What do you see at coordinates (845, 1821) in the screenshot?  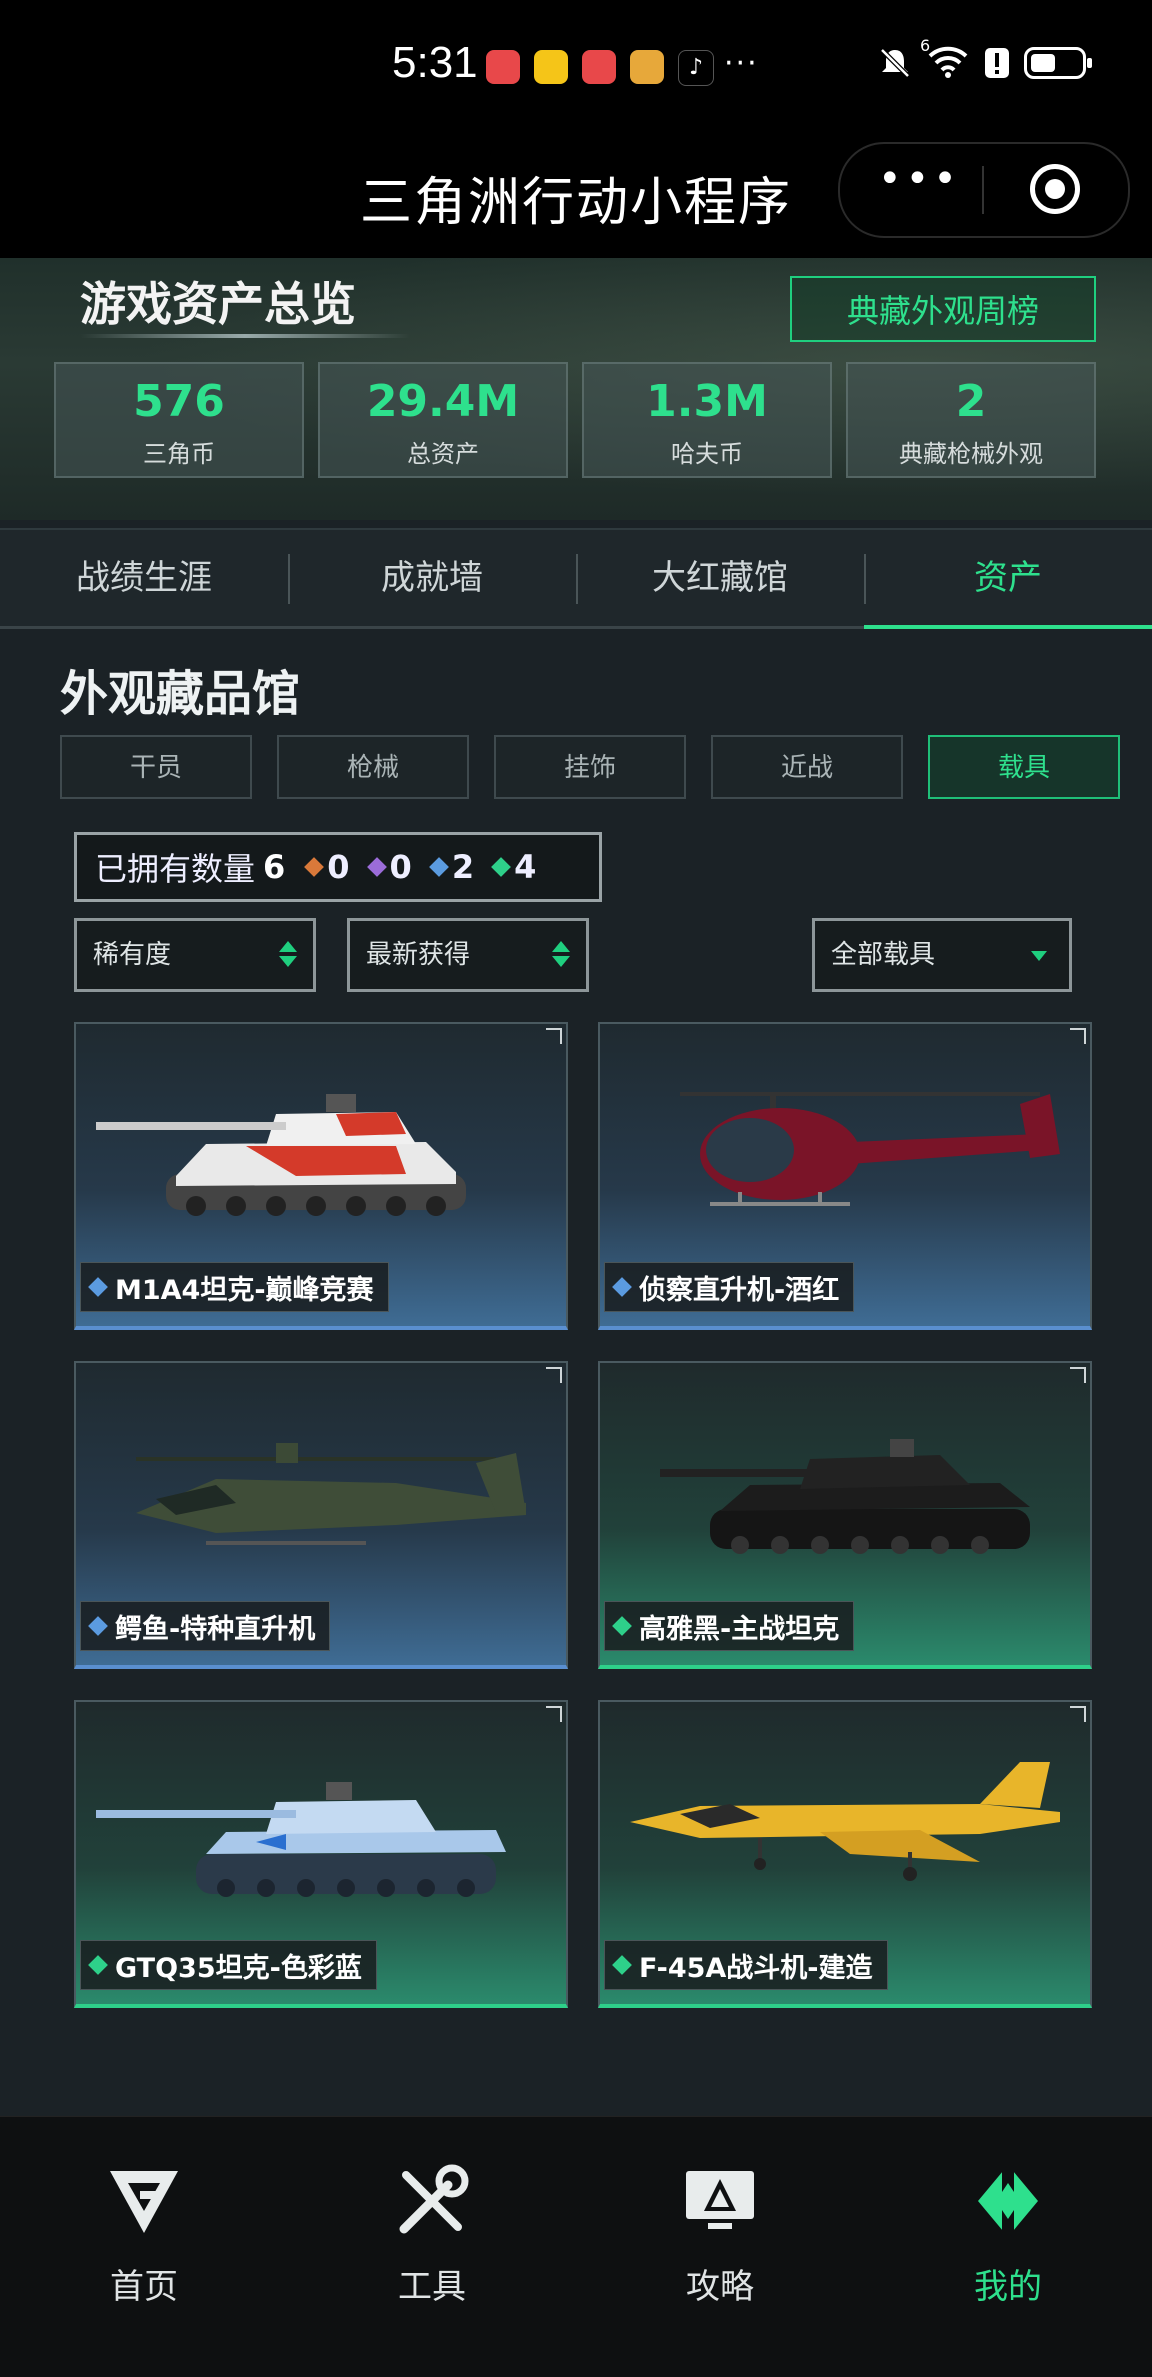 I see `fighter-jet-illustration` at bounding box center [845, 1821].